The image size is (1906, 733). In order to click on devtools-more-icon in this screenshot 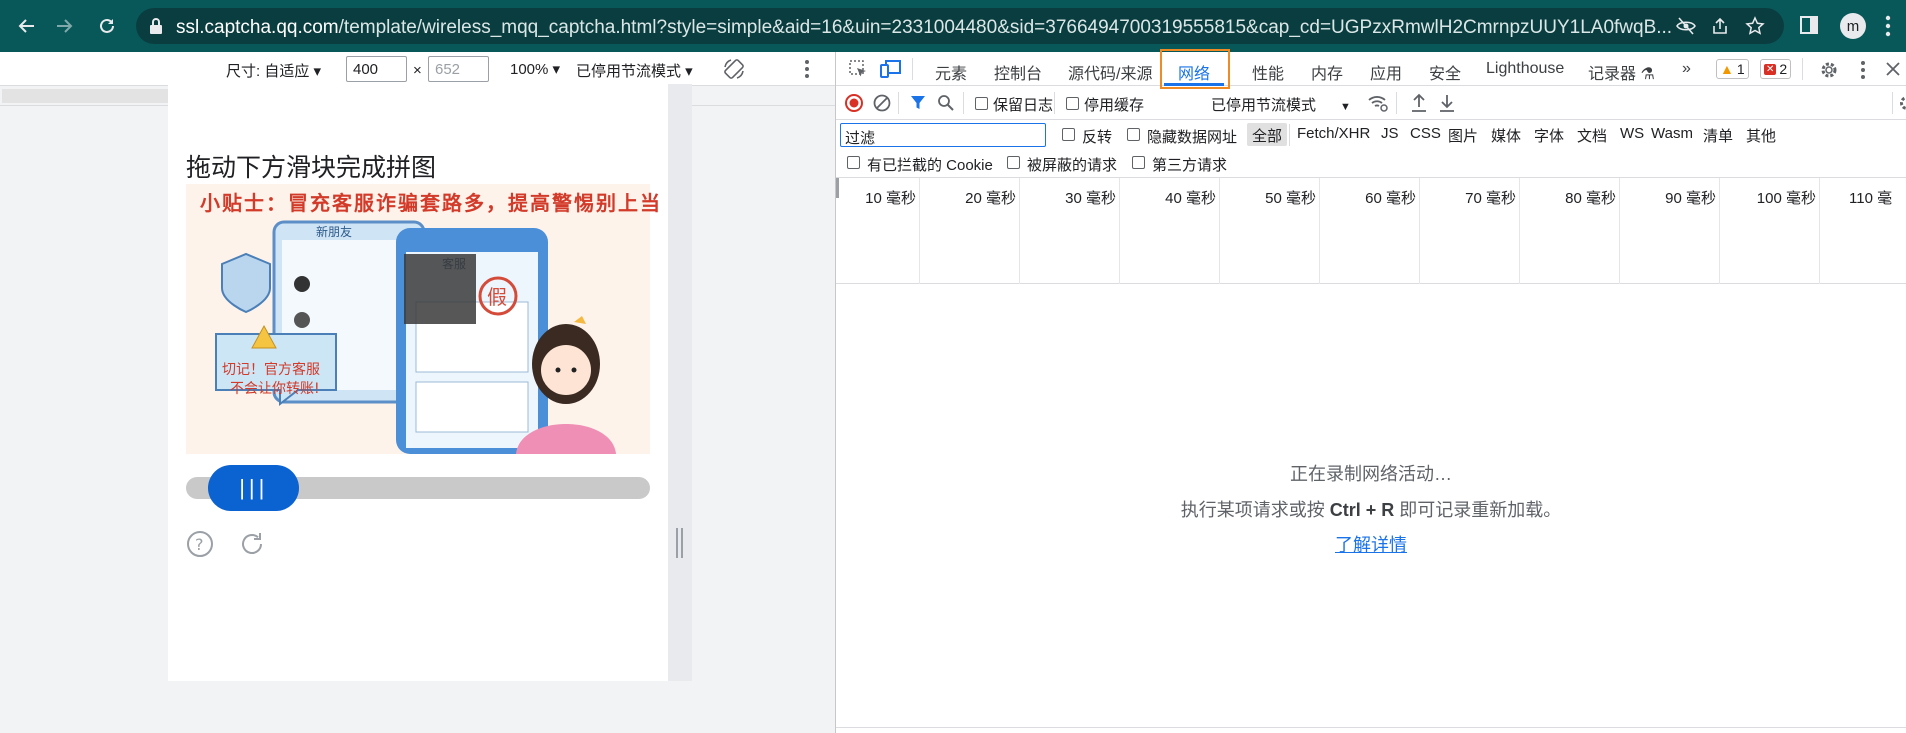, I will do `click(1863, 70)`.